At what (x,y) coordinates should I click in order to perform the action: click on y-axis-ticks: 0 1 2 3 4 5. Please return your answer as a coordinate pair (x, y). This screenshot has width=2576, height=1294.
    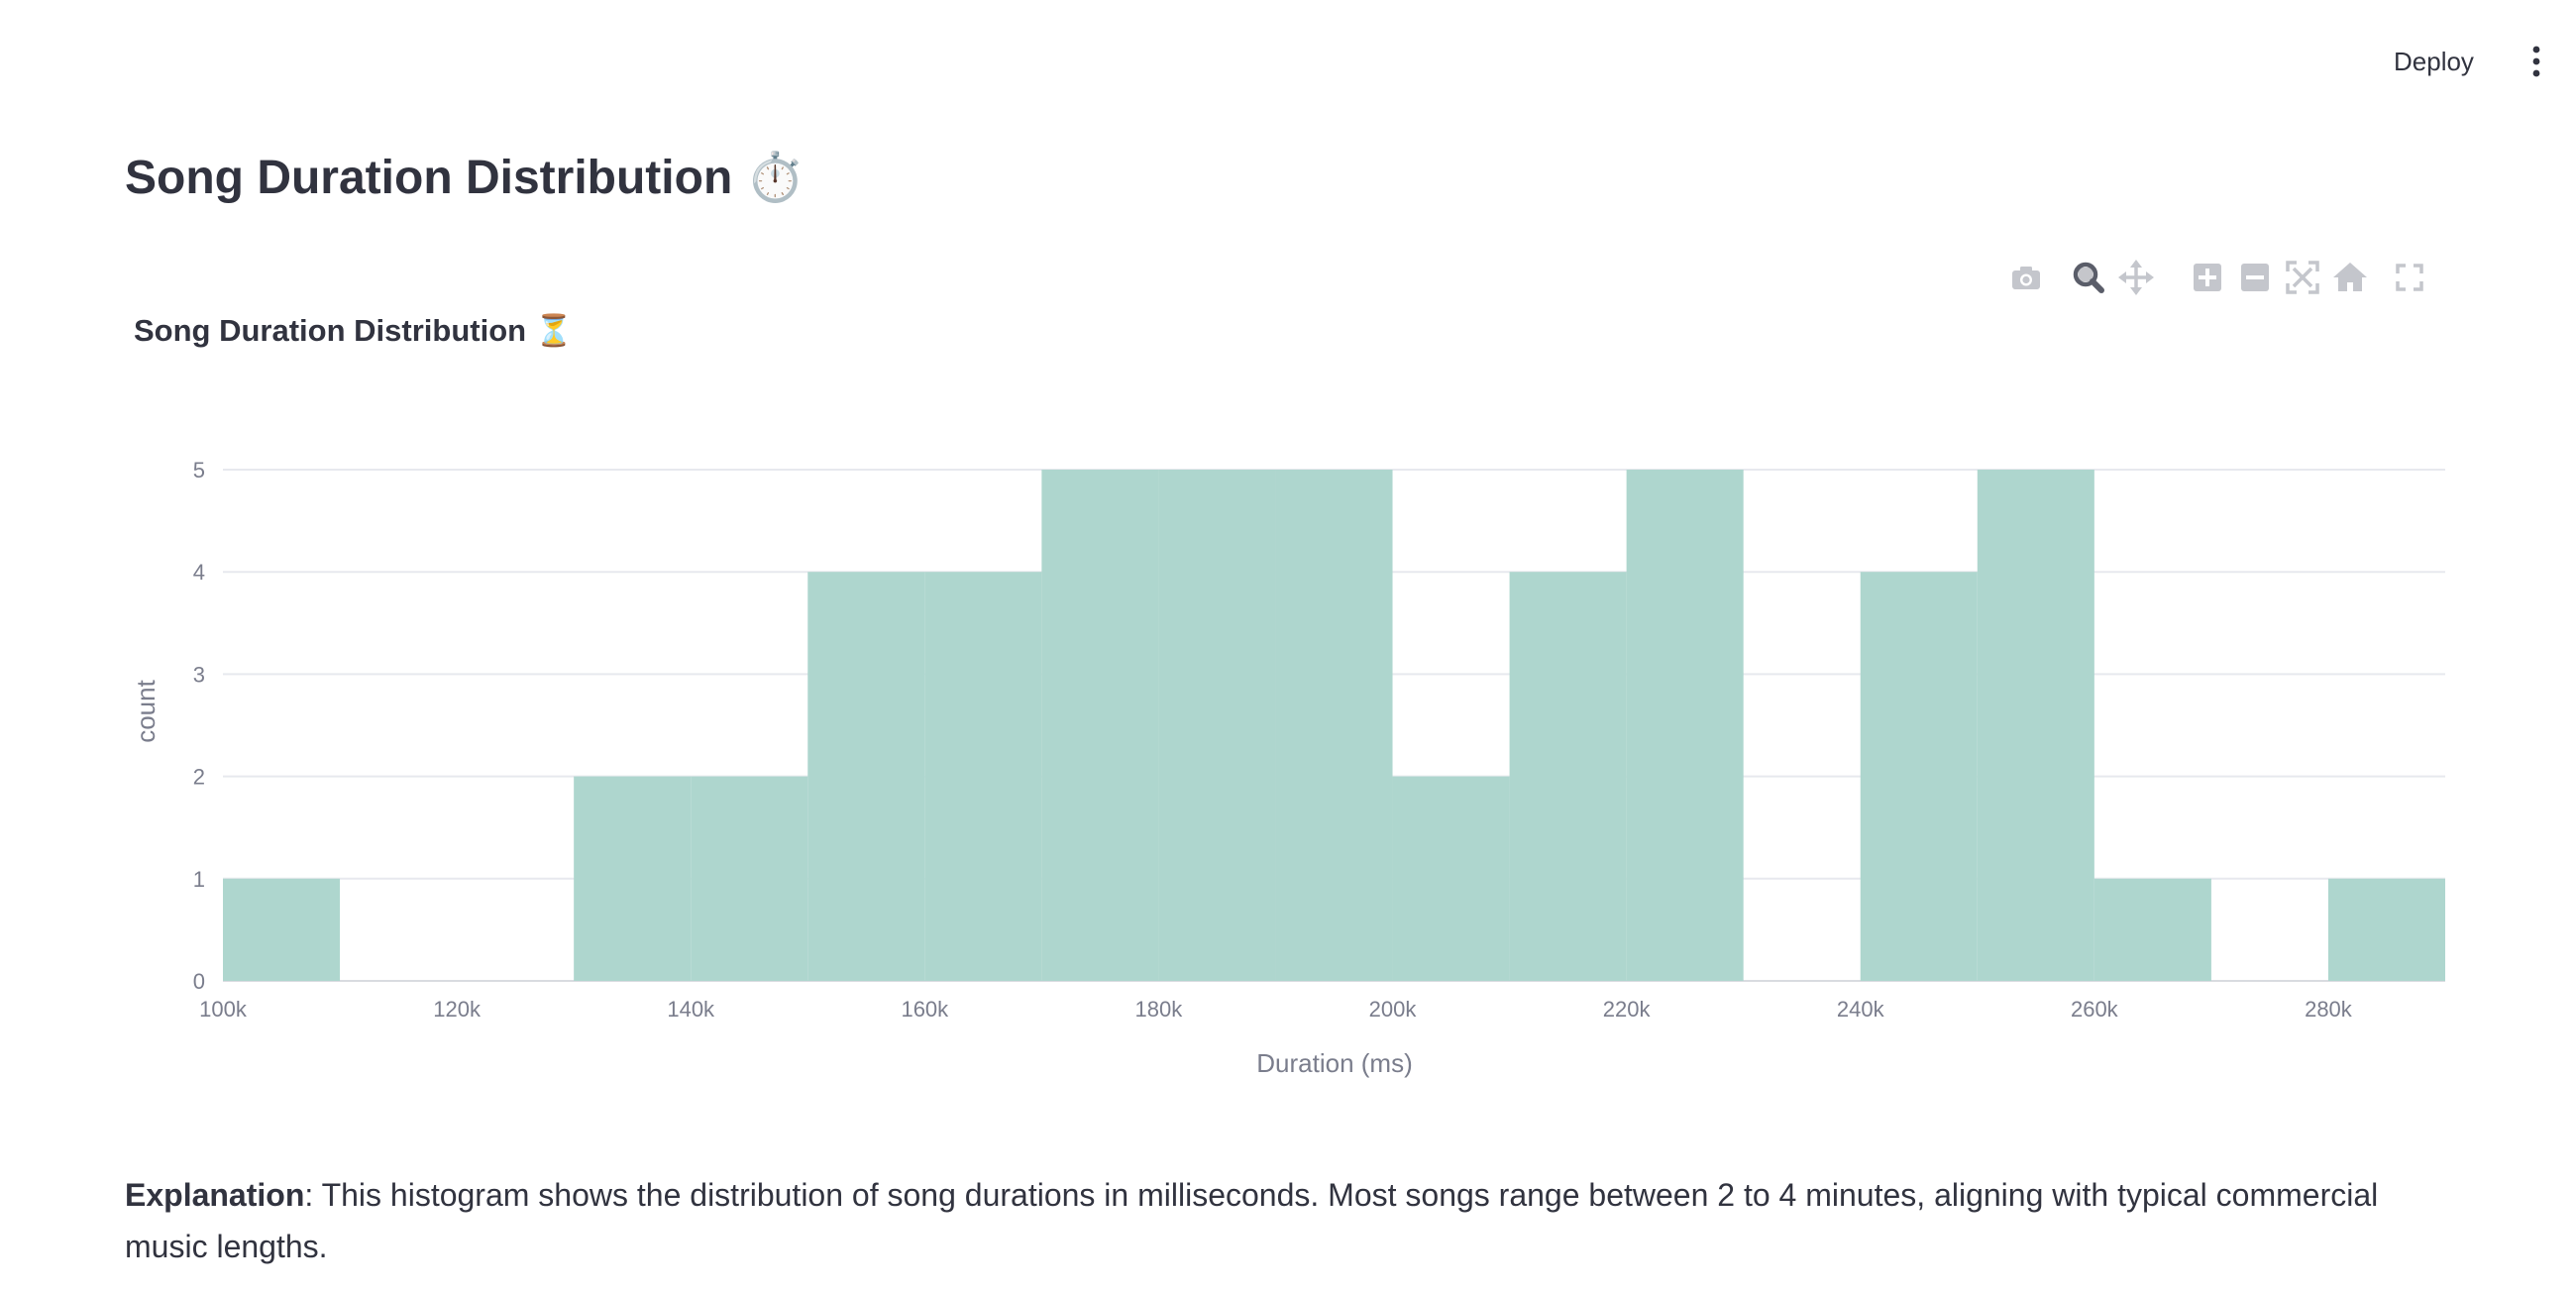
    Looking at the image, I should click on (199, 726).